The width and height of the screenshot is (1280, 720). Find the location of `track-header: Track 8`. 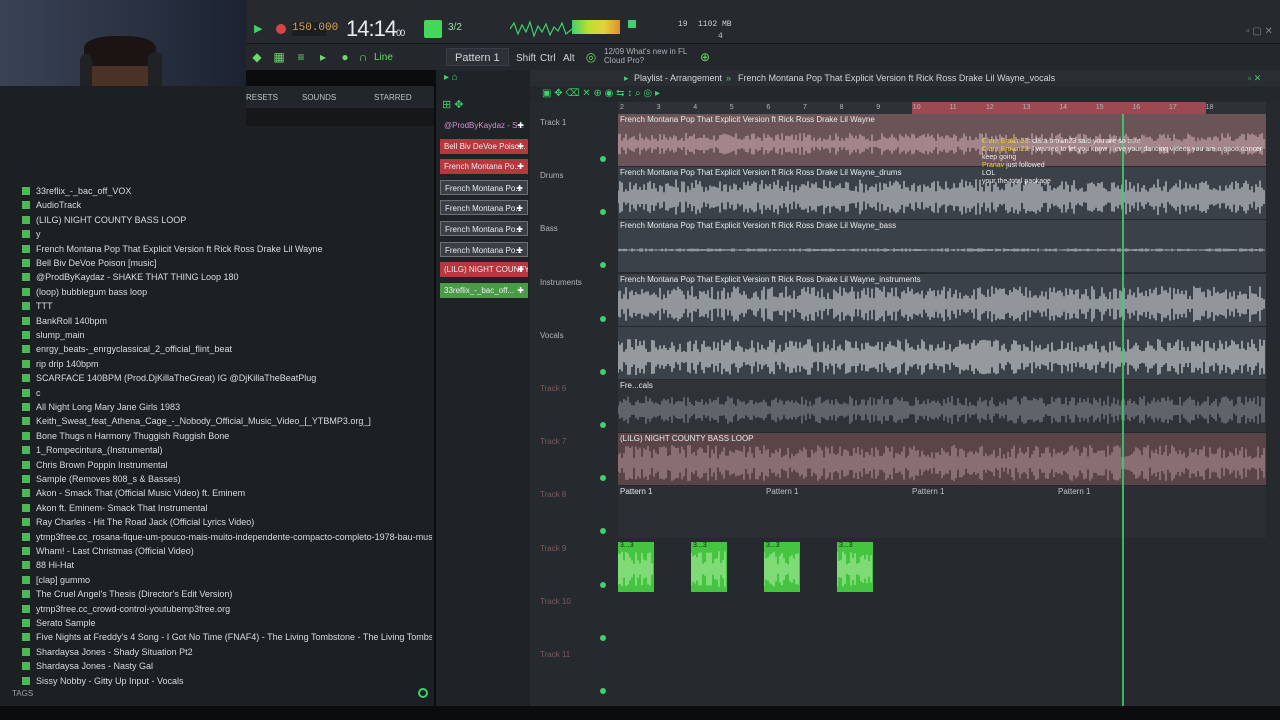

track-header: Track 8 is located at coordinates (576, 494).